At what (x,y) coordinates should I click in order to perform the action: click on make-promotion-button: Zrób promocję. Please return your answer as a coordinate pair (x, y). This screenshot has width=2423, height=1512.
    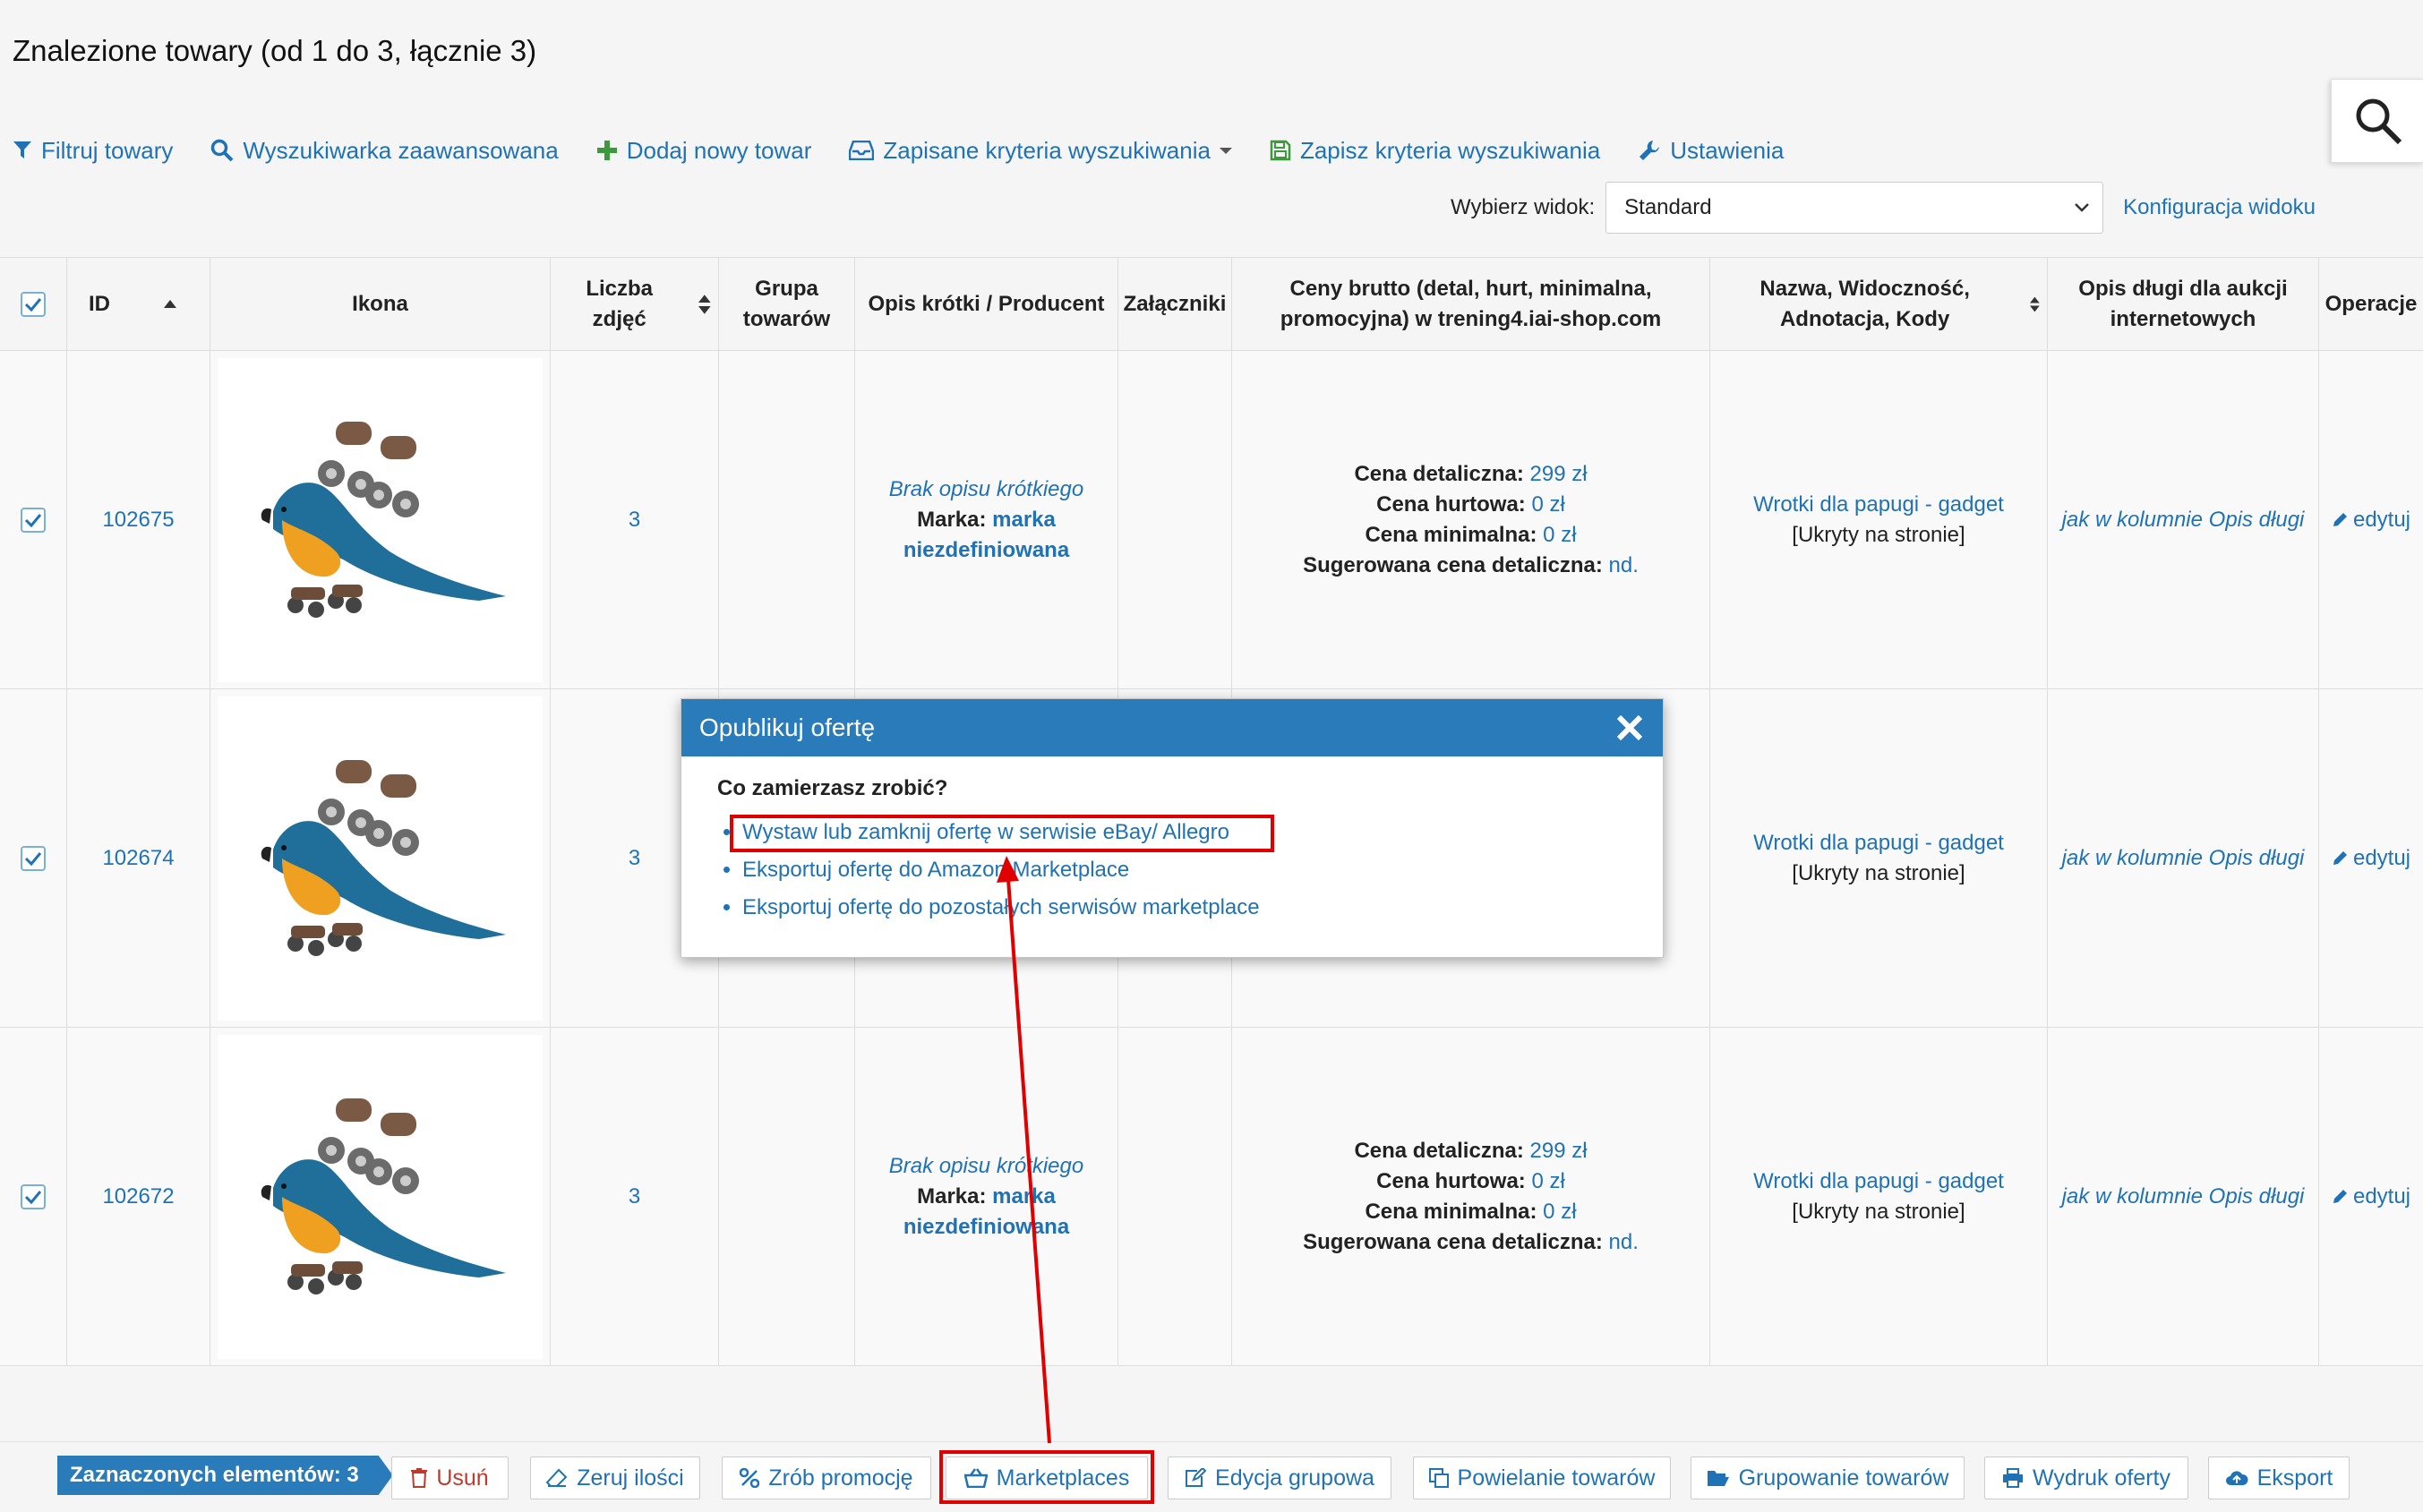
    Looking at the image, I should click on (826, 1477).